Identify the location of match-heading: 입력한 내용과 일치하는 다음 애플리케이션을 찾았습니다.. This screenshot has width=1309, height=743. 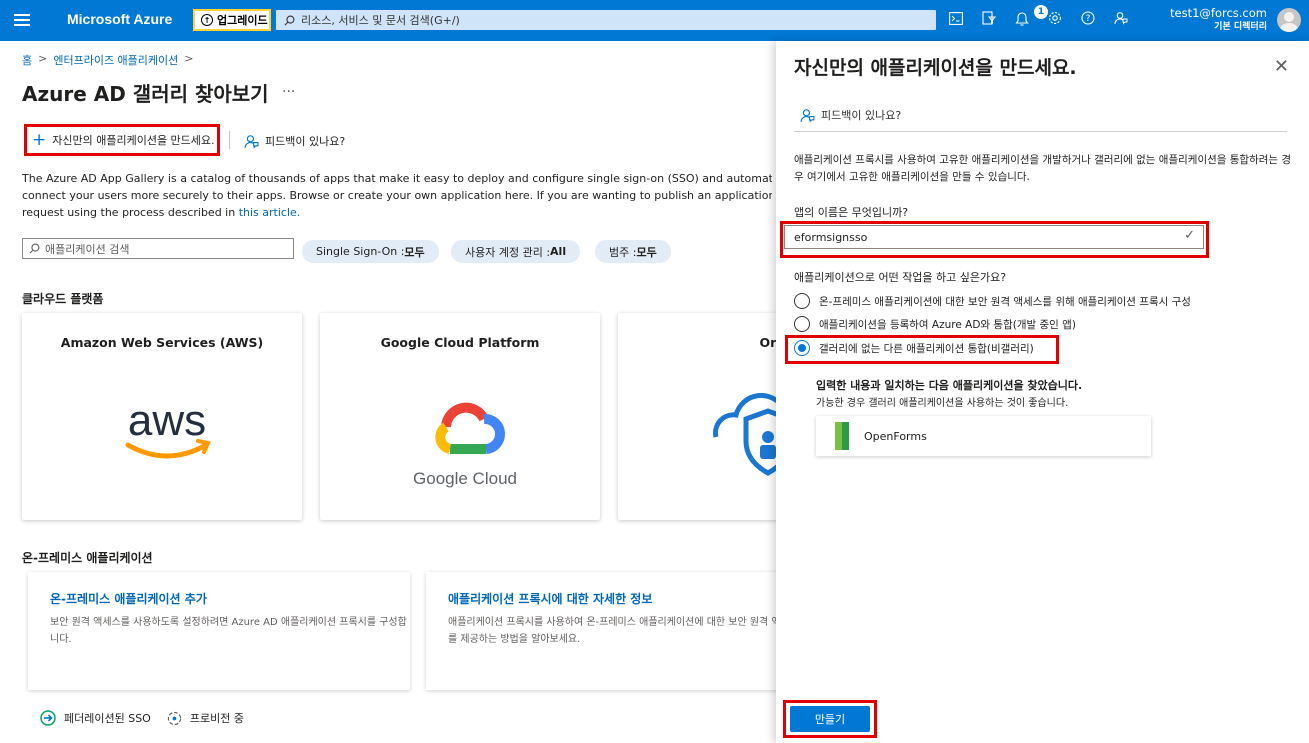
(949, 385).